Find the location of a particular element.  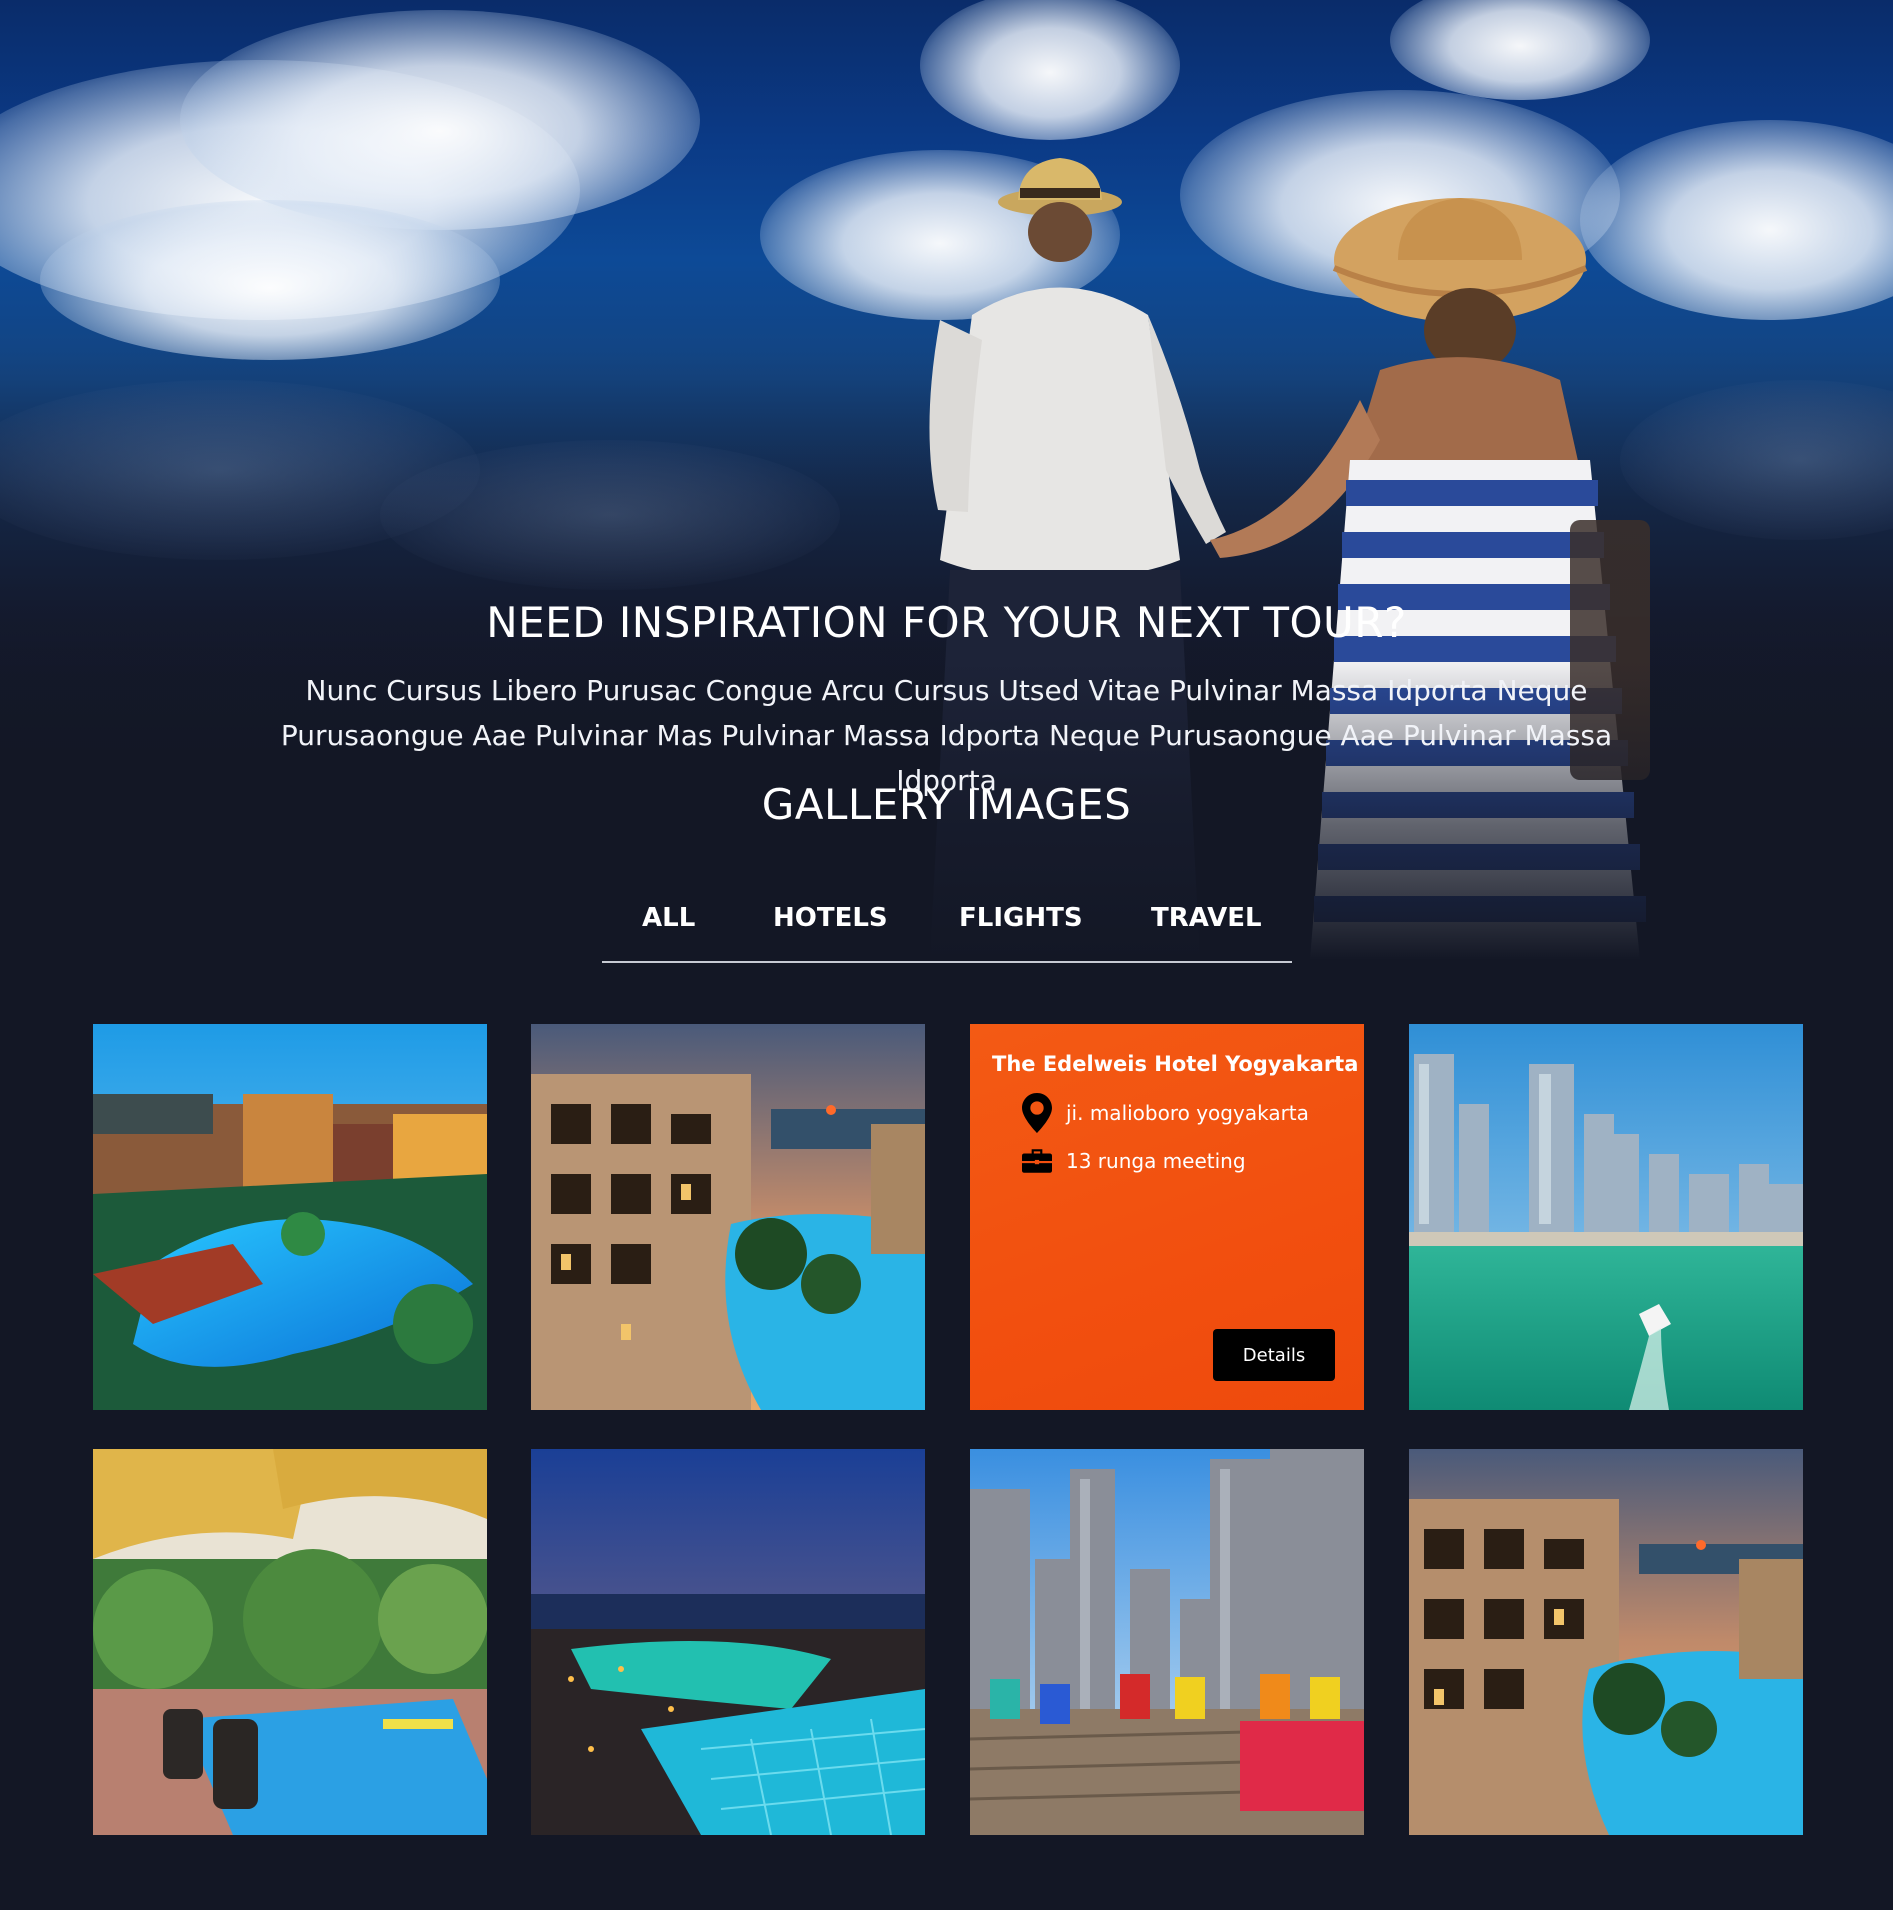

gallery-image-marina-skyline is located at coordinates (1606, 1217).